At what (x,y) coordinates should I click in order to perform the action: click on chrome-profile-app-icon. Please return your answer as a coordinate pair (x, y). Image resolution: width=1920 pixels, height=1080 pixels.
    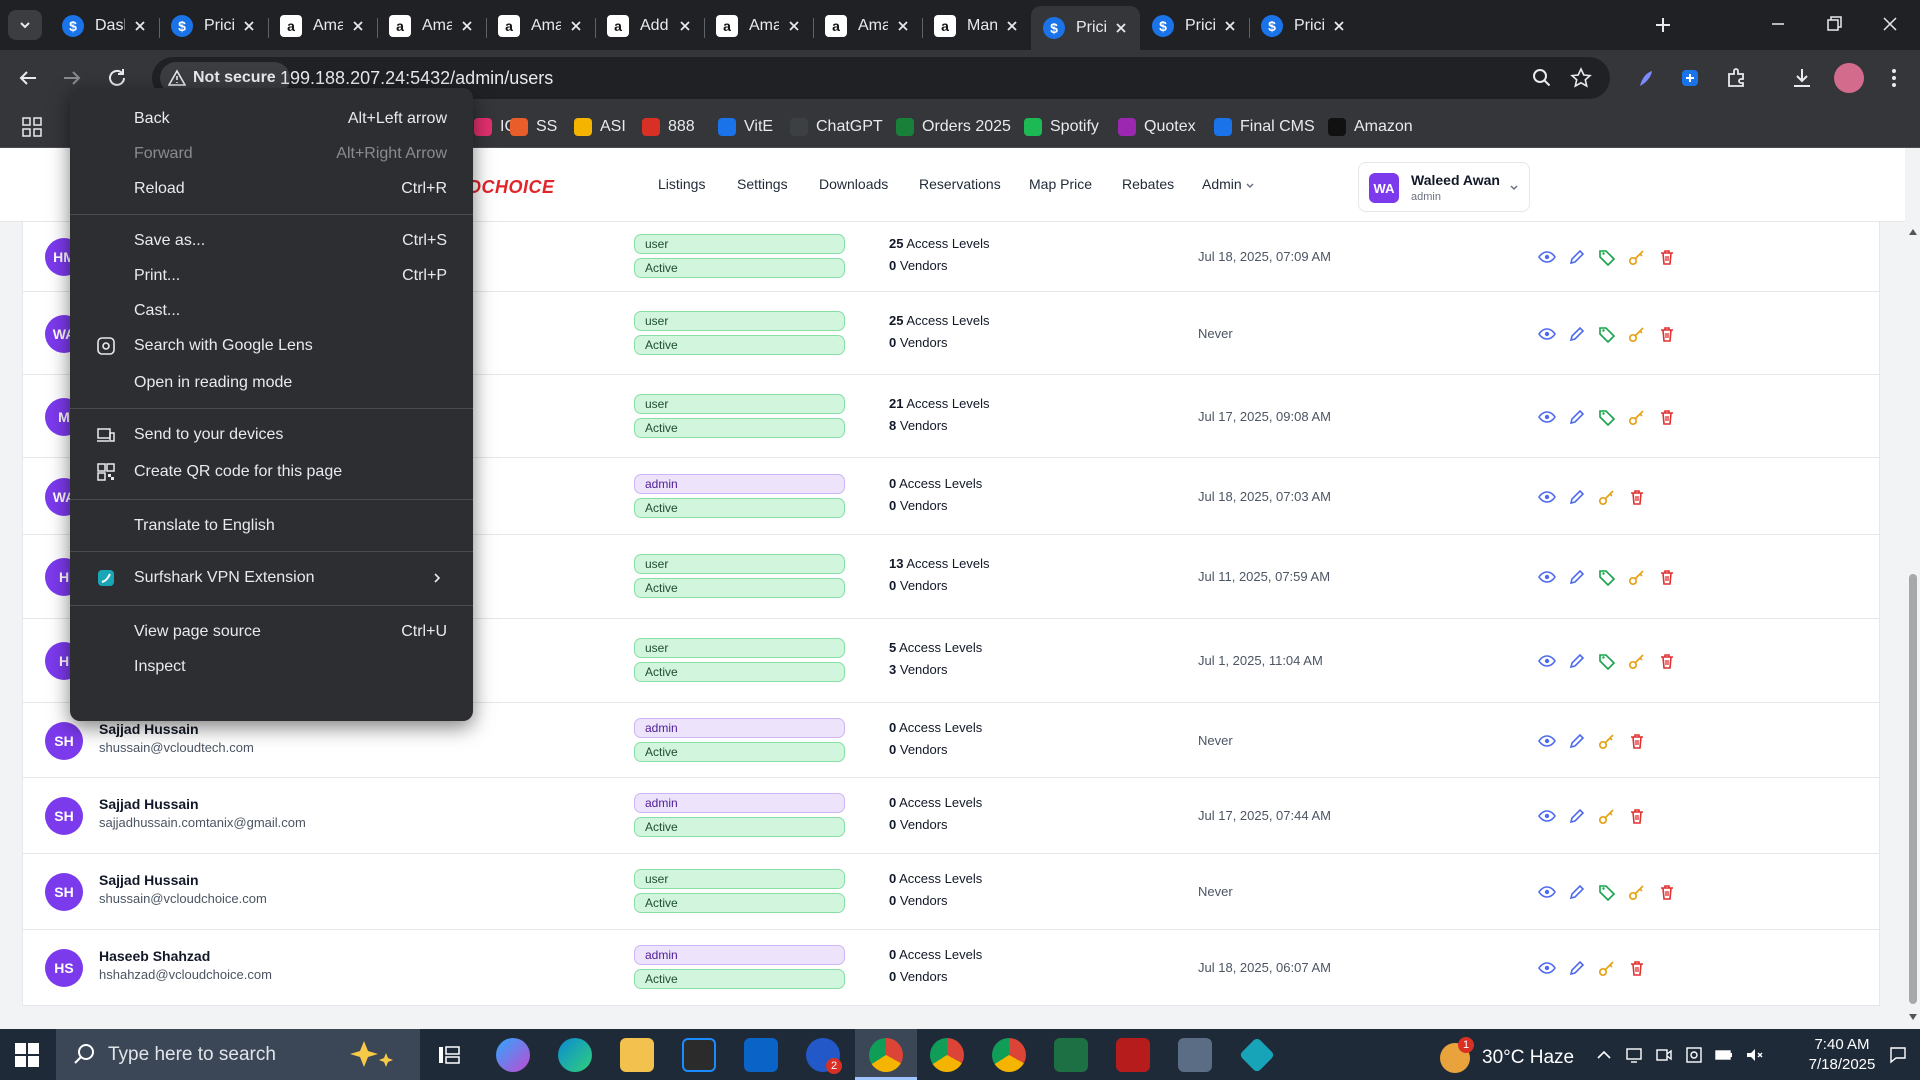
    Looking at the image, I should click on (947, 1055).